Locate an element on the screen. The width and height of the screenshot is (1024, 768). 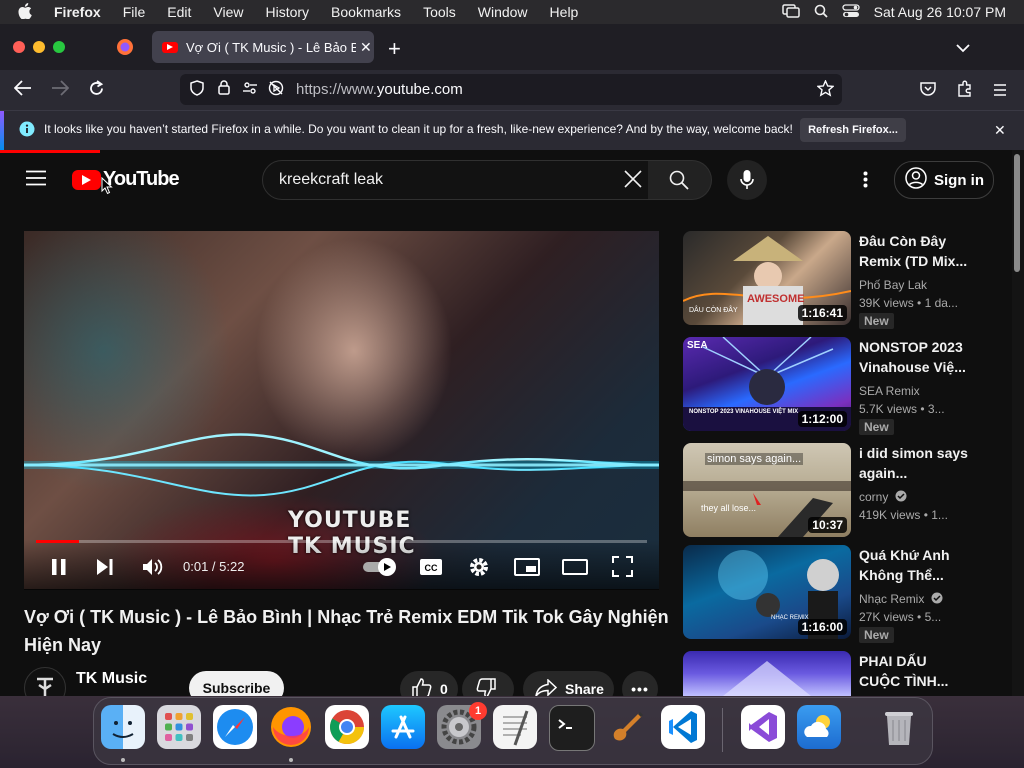
dock-finder-icon is located at coordinates (123, 727).